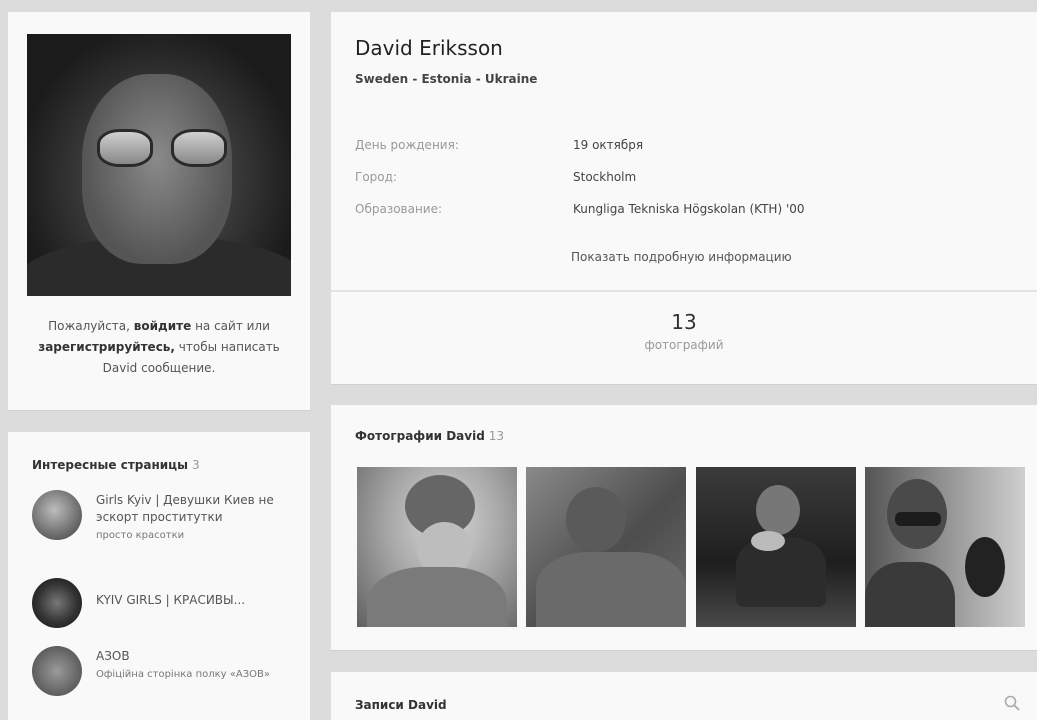 The image size is (1037, 720). I want to click on interesting-pages-label: Интересные страницы, so click(110, 465).